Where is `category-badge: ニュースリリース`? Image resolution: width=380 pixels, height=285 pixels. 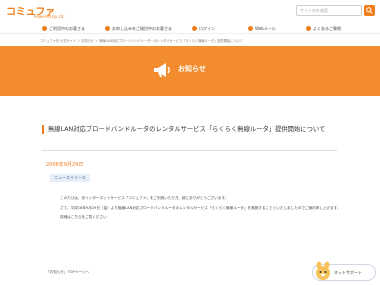
category-badge: ニュースリリース is located at coordinates (70, 178).